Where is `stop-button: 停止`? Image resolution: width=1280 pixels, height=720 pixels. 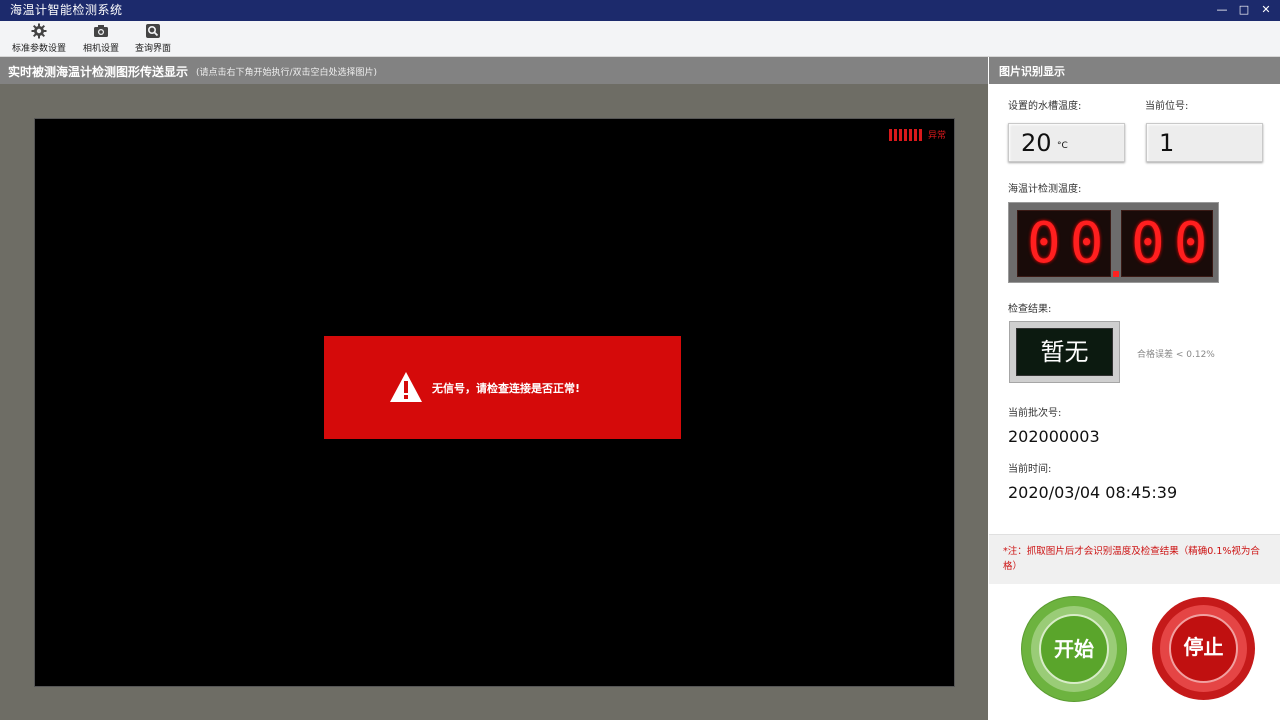
stop-button: 停止 is located at coordinates (1203, 648).